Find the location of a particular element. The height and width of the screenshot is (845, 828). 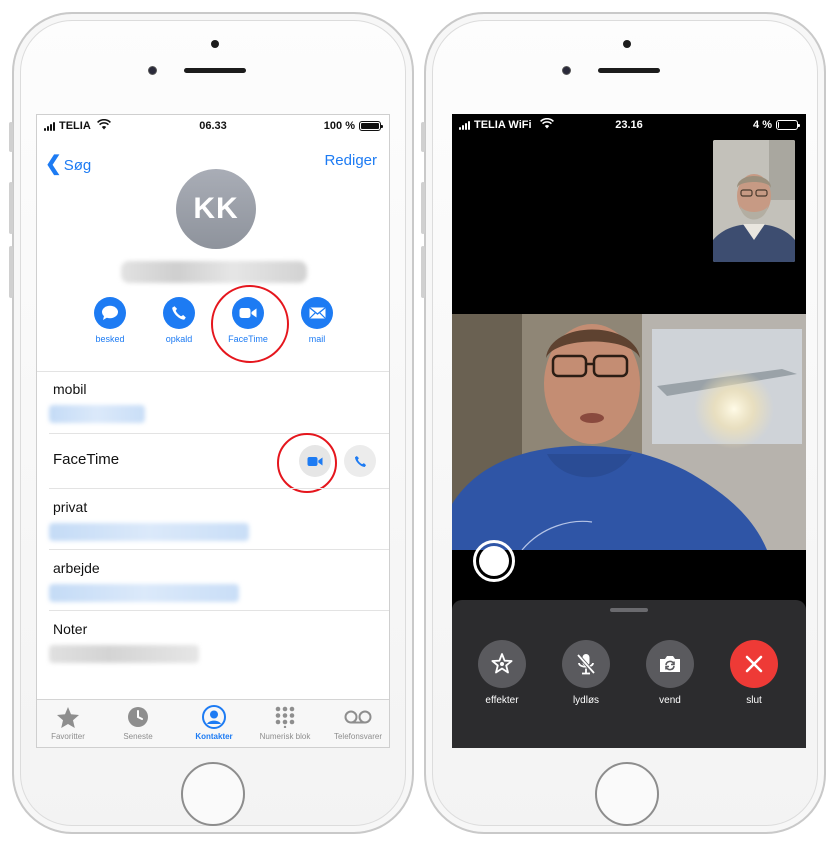

flip-camera-icon is located at coordinates (670, 664).